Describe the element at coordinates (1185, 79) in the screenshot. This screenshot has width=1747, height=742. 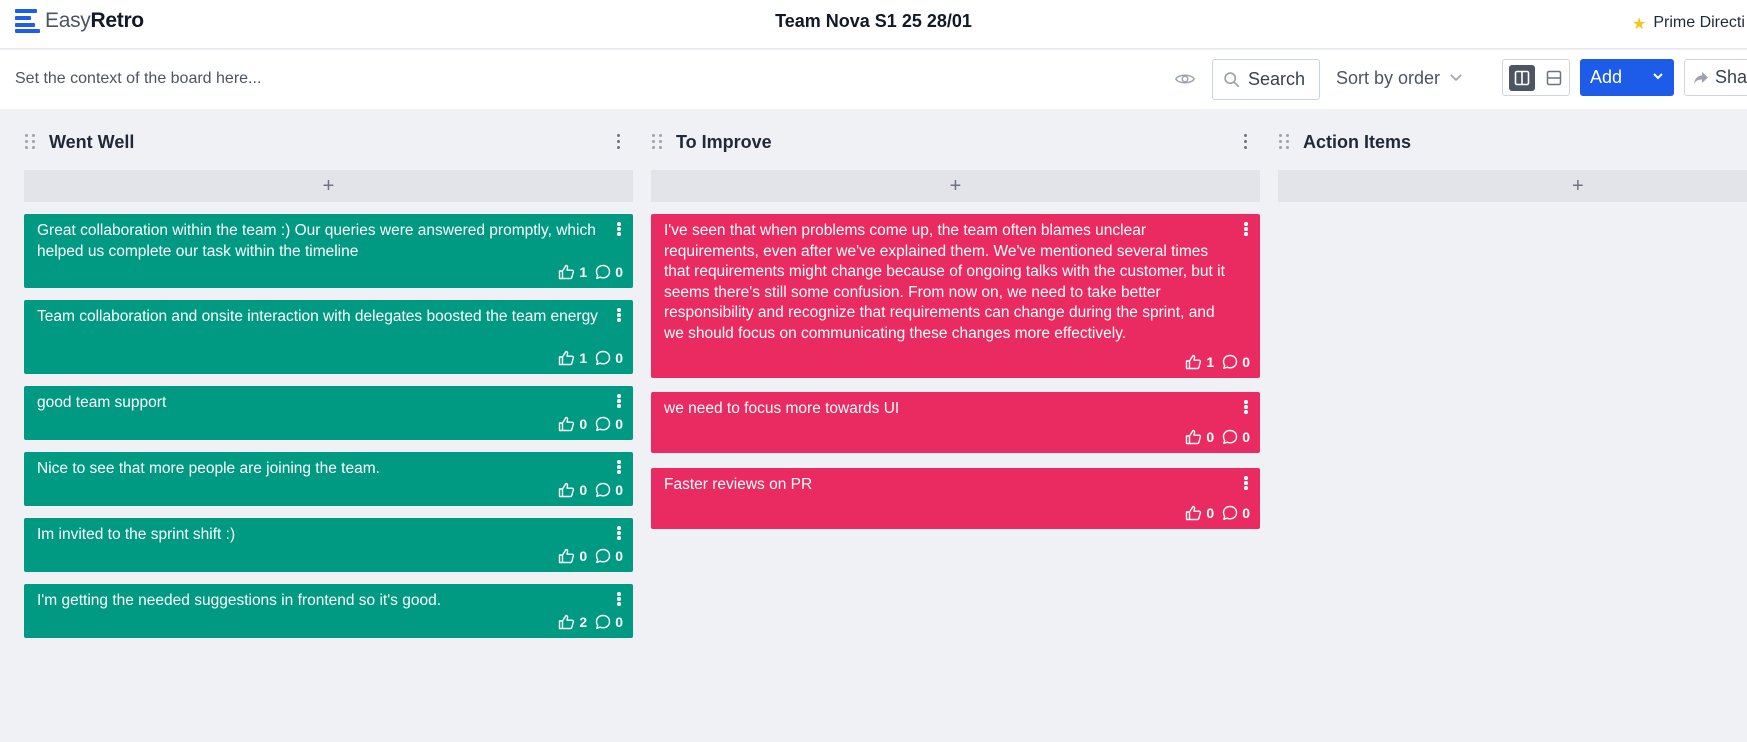
I see `eye-icon` at that location.